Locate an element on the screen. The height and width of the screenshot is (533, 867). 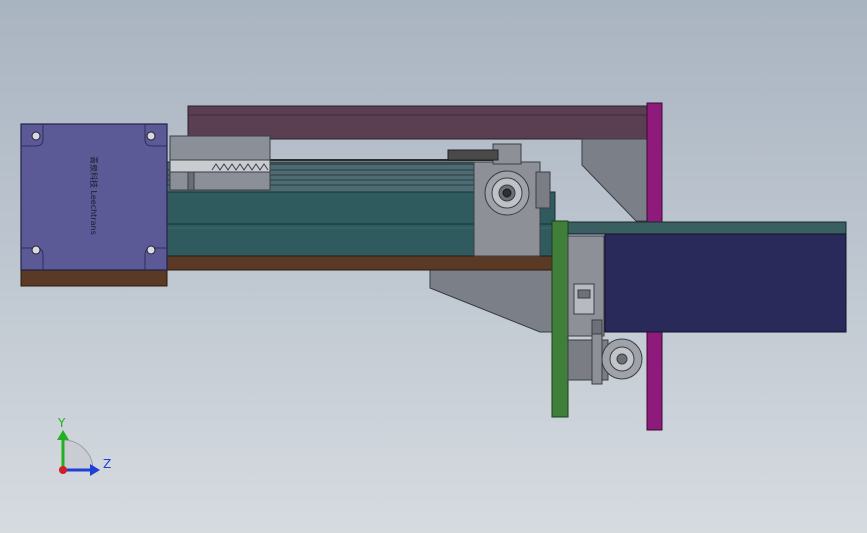
rail-base-bar is located at coordinates (360, 263).